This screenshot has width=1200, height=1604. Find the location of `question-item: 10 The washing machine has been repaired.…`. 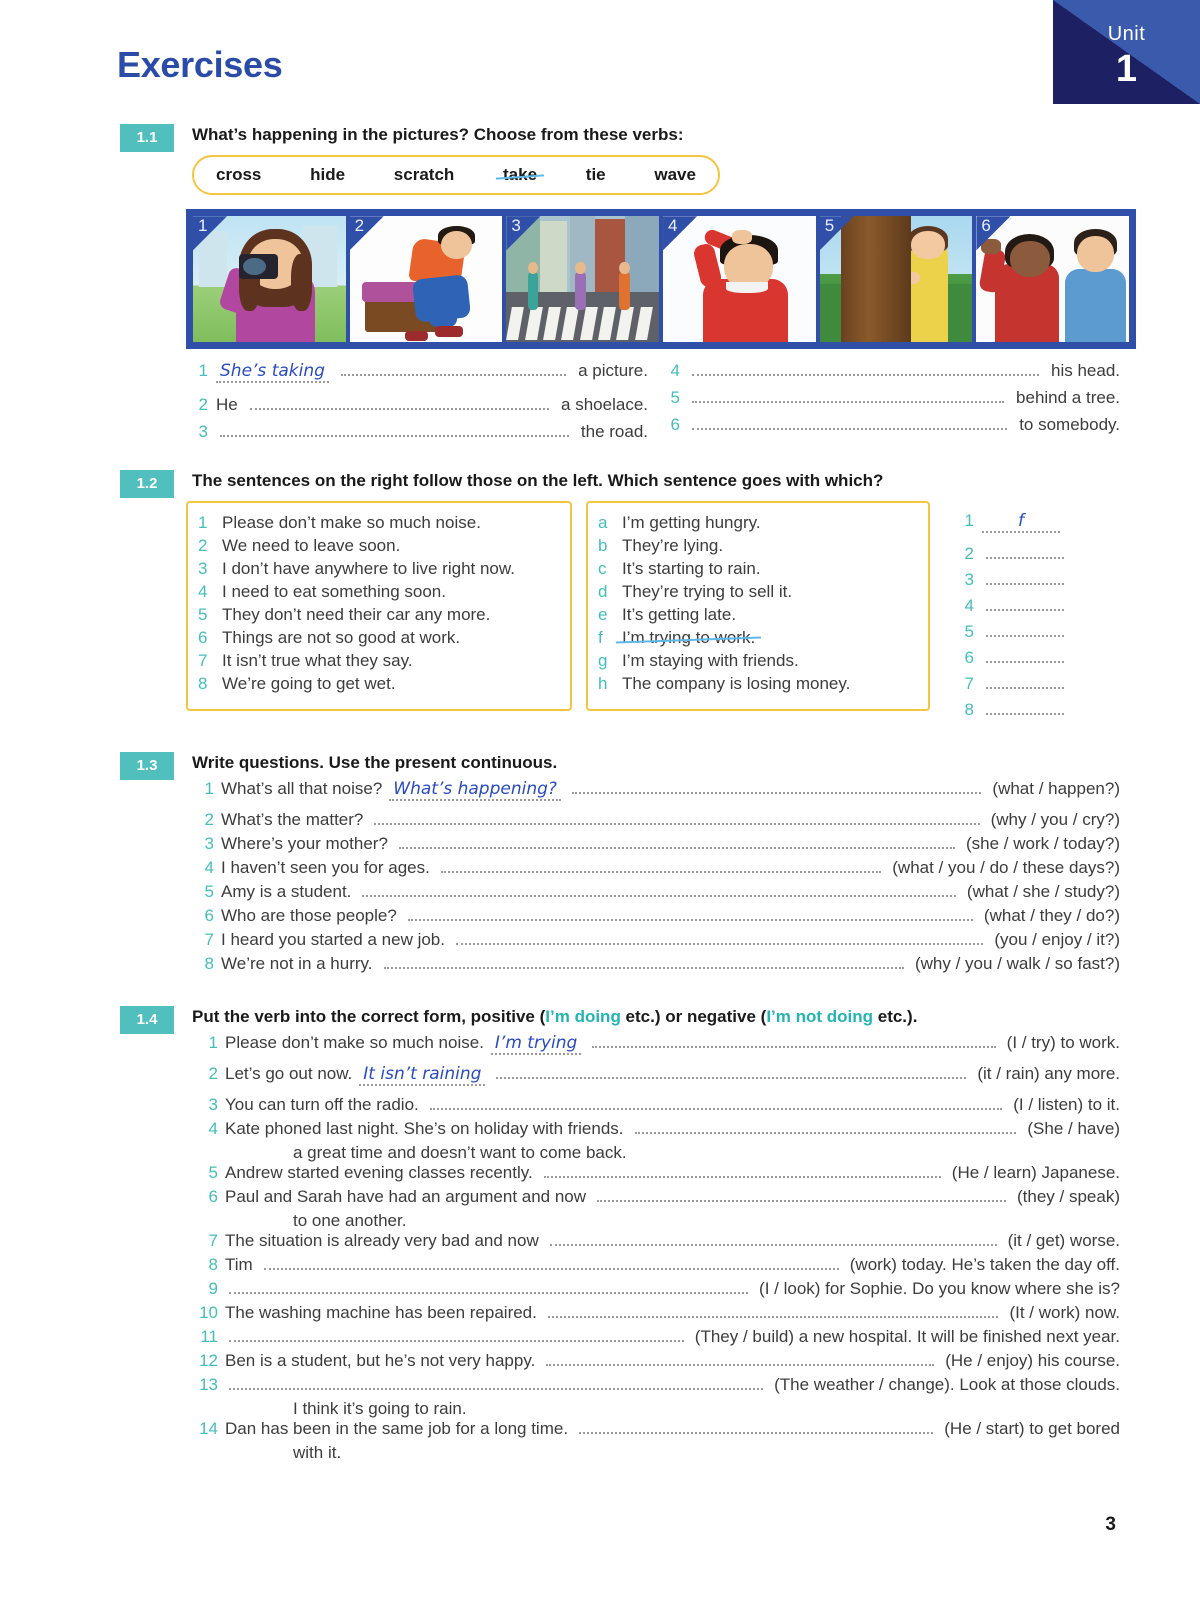

question-item: 10 The washing machine has been repaired.… is located at coordinates (656, 1313).